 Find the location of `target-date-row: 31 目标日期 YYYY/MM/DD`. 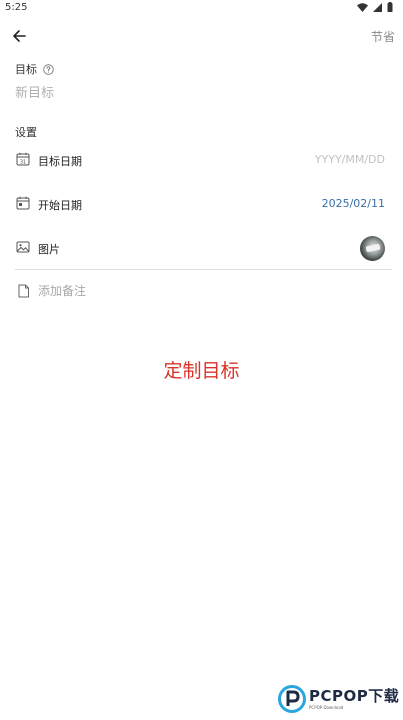

target-date-row: 31 目标日期 YYYY/MM/DD is located at coordinates (201, 160).